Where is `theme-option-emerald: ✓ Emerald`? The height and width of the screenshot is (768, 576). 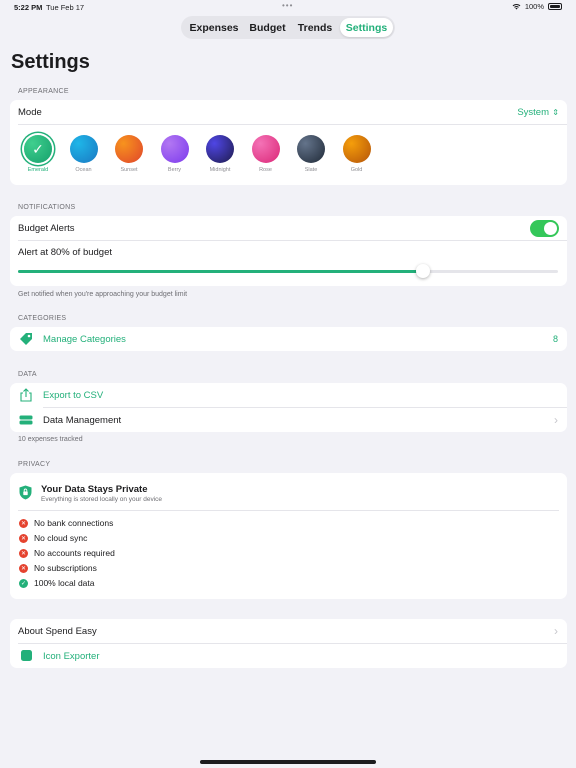
theme-option-emerald: ✓ Emerald is located at coordinates (38, 154).